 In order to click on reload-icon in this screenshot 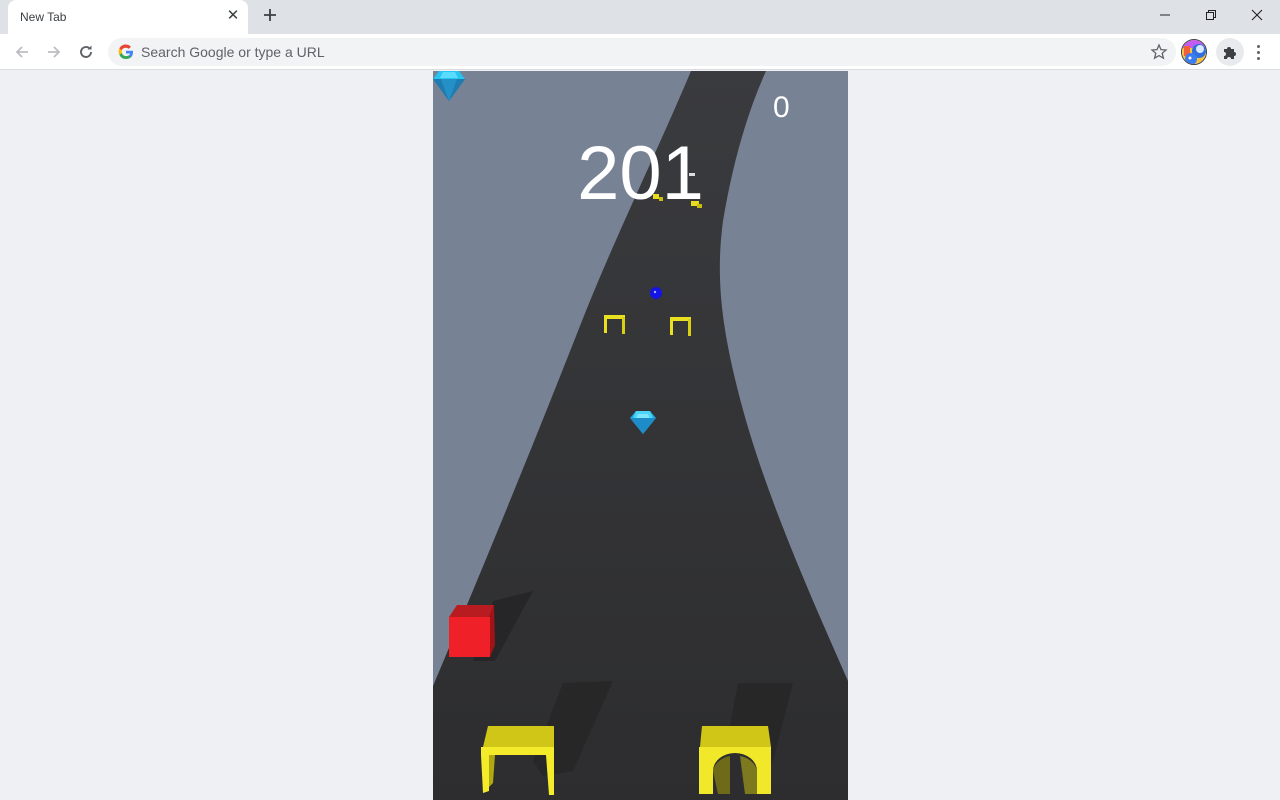, I will do `click(86, 51)`.